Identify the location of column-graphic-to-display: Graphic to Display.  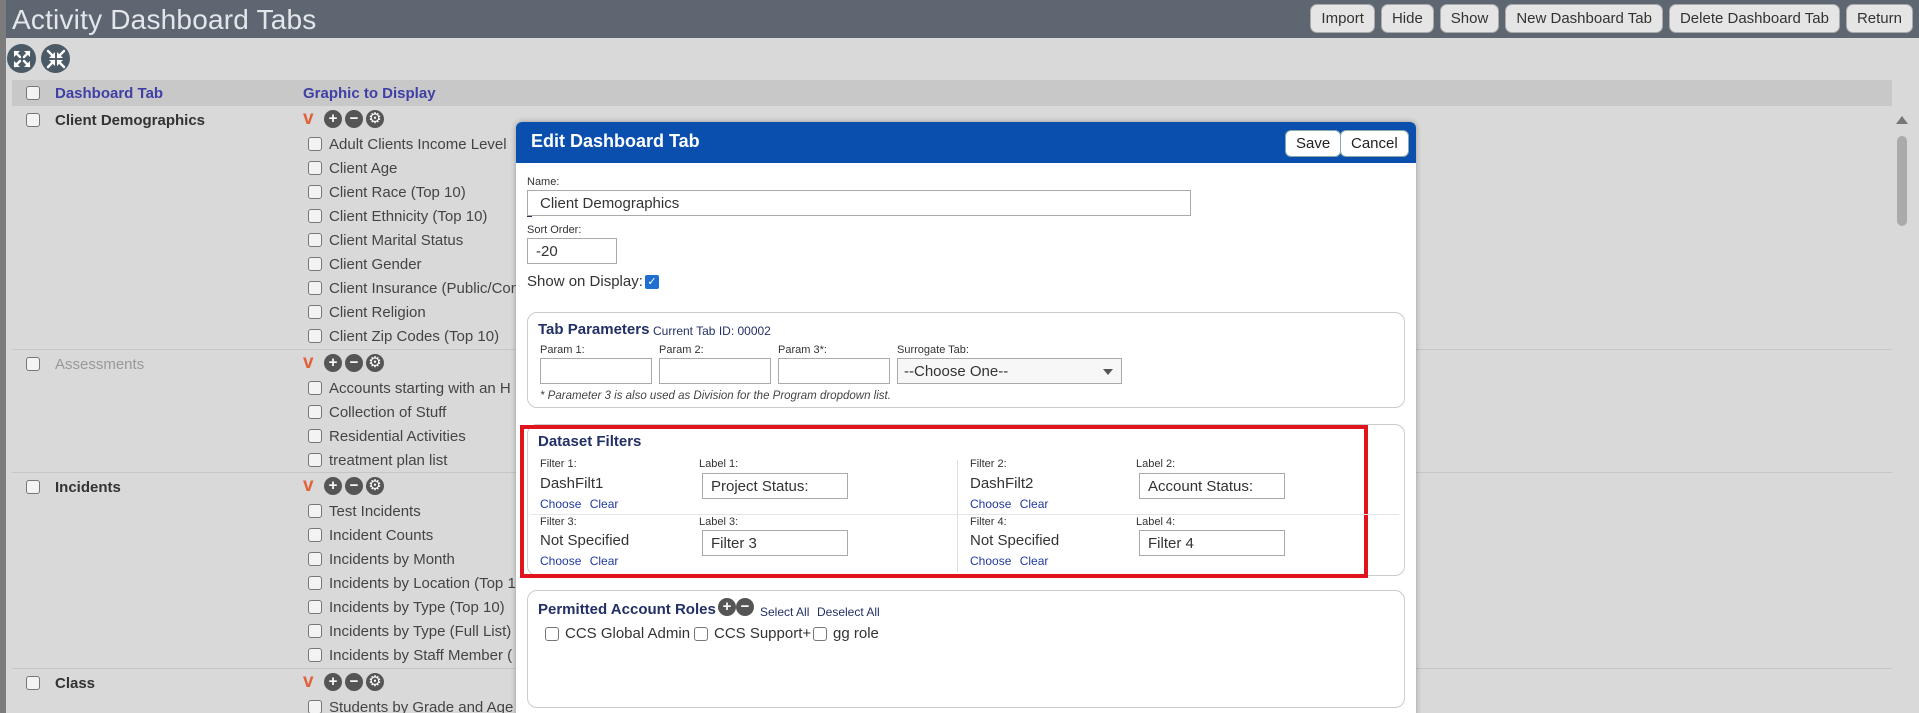
(369, 93).